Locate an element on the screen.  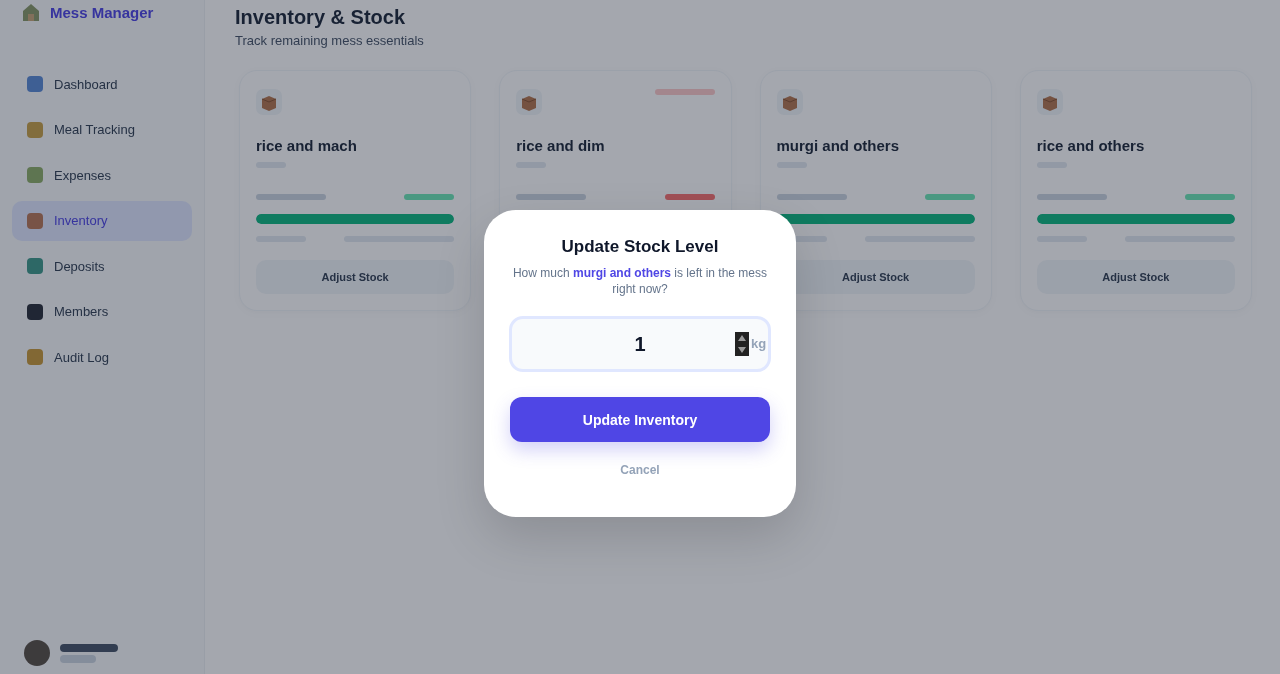
item-name: rice and mach is located at coordinates (307, 145).